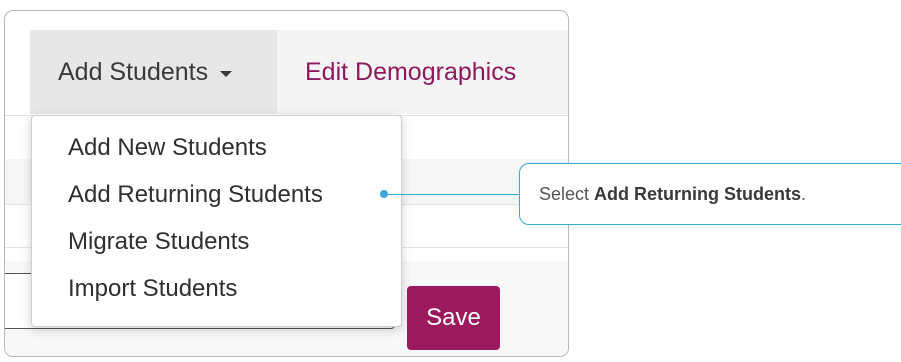 Image resolution: width=901 pixels, height=362 pixels. I want to click on caret-down-icon, so click(226, 73).